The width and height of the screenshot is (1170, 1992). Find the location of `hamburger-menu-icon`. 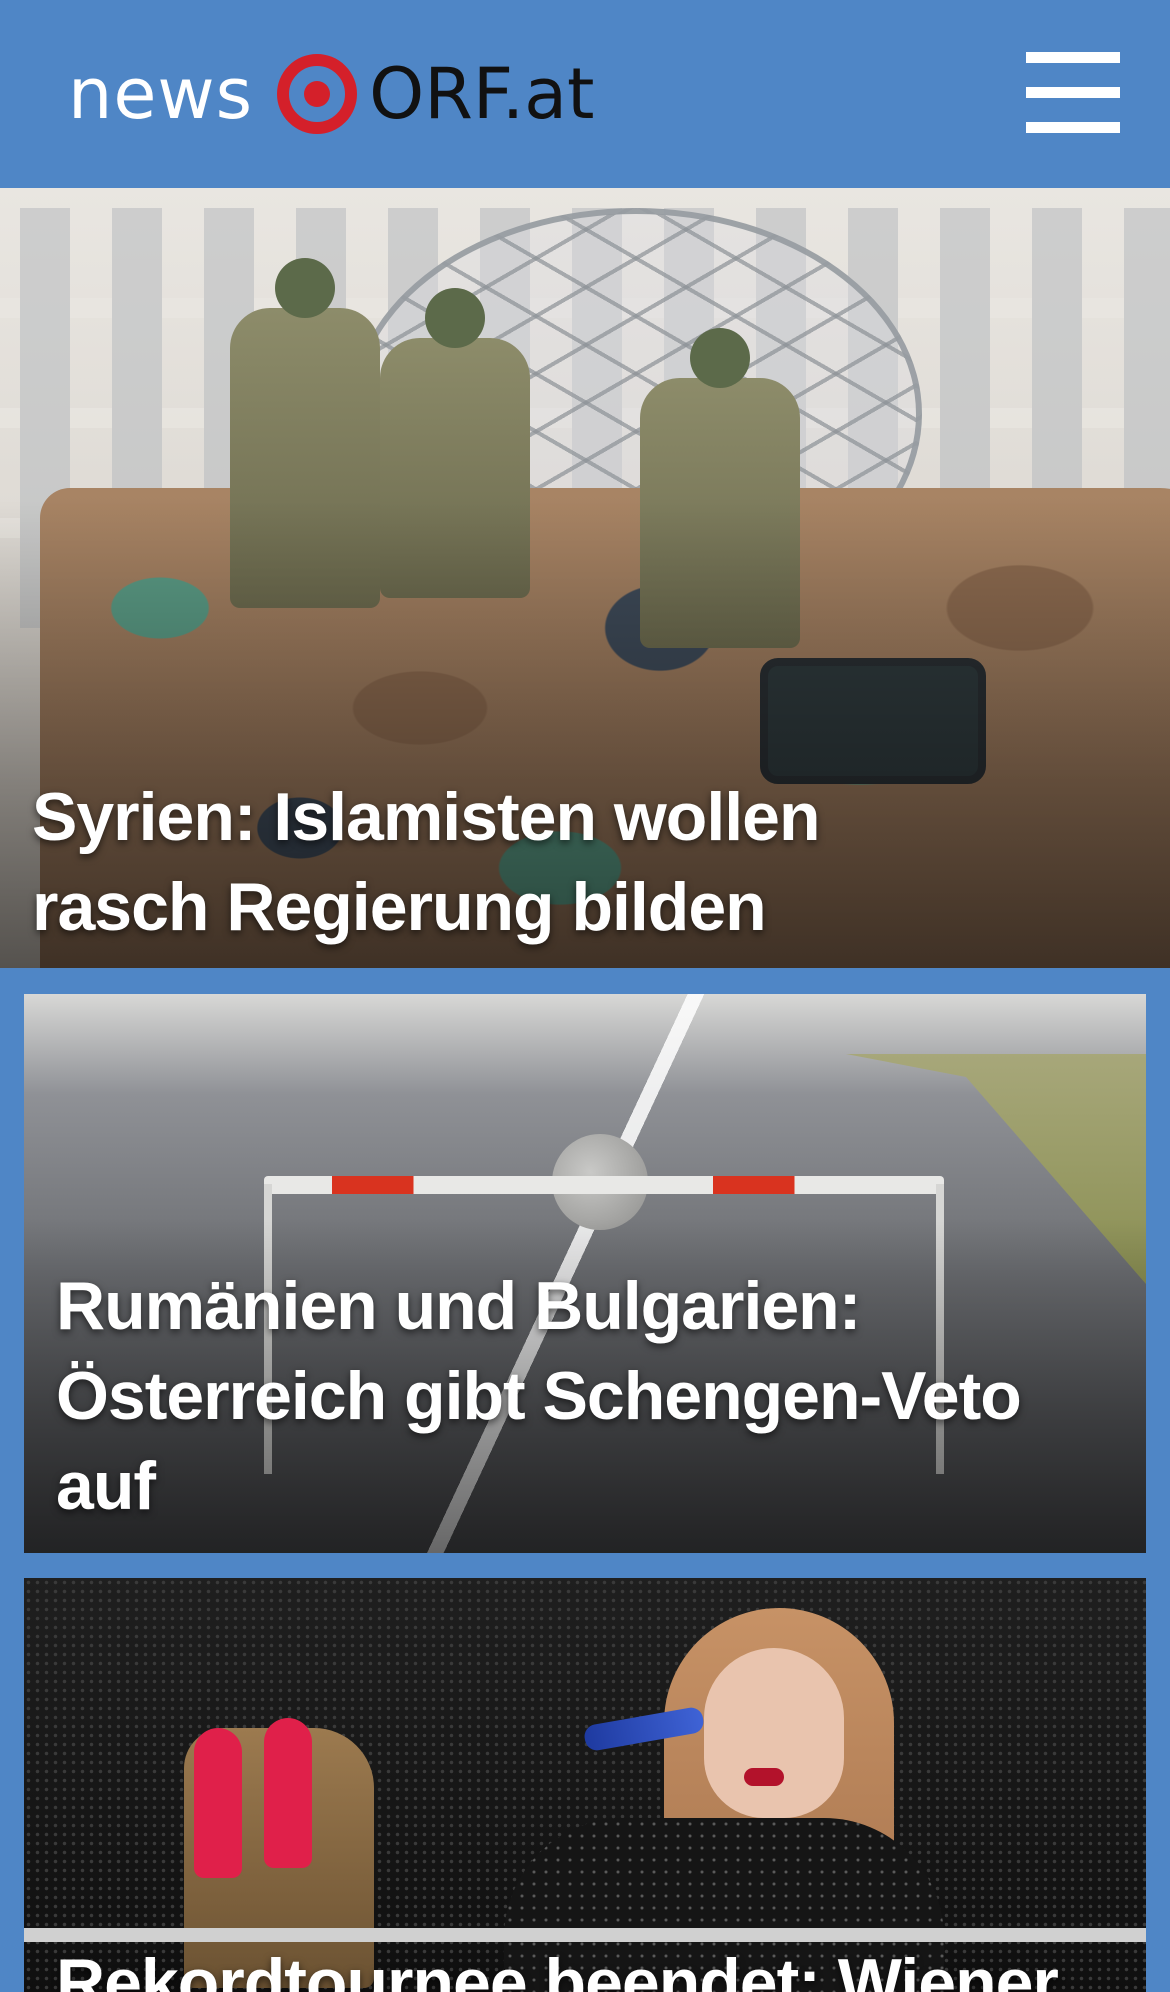

hamburger-menu-icon is located at coordinates (1072, 93).